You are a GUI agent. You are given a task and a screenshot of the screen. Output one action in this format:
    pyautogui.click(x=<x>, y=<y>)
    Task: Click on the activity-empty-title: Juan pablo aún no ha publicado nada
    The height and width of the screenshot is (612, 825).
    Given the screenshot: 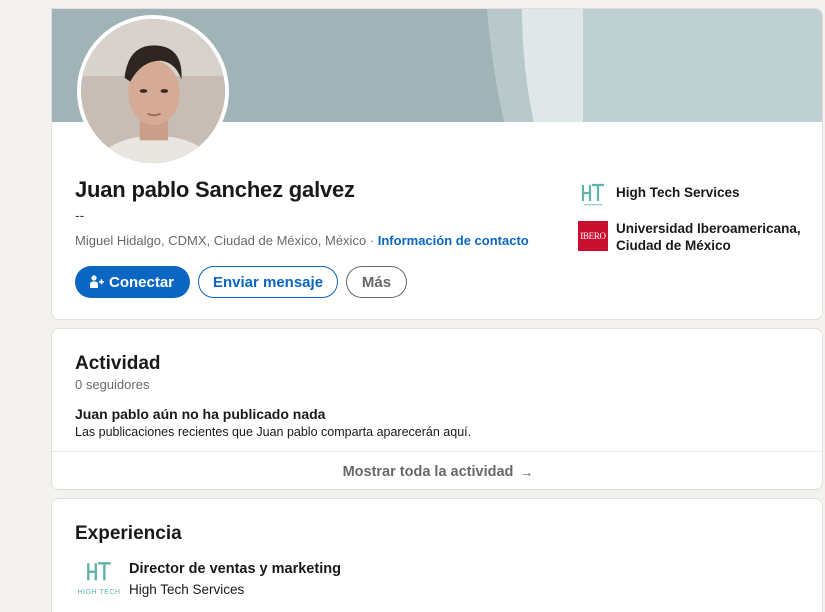 What is the action you would take?
    pyautogui.click(x=200, y=414)
    